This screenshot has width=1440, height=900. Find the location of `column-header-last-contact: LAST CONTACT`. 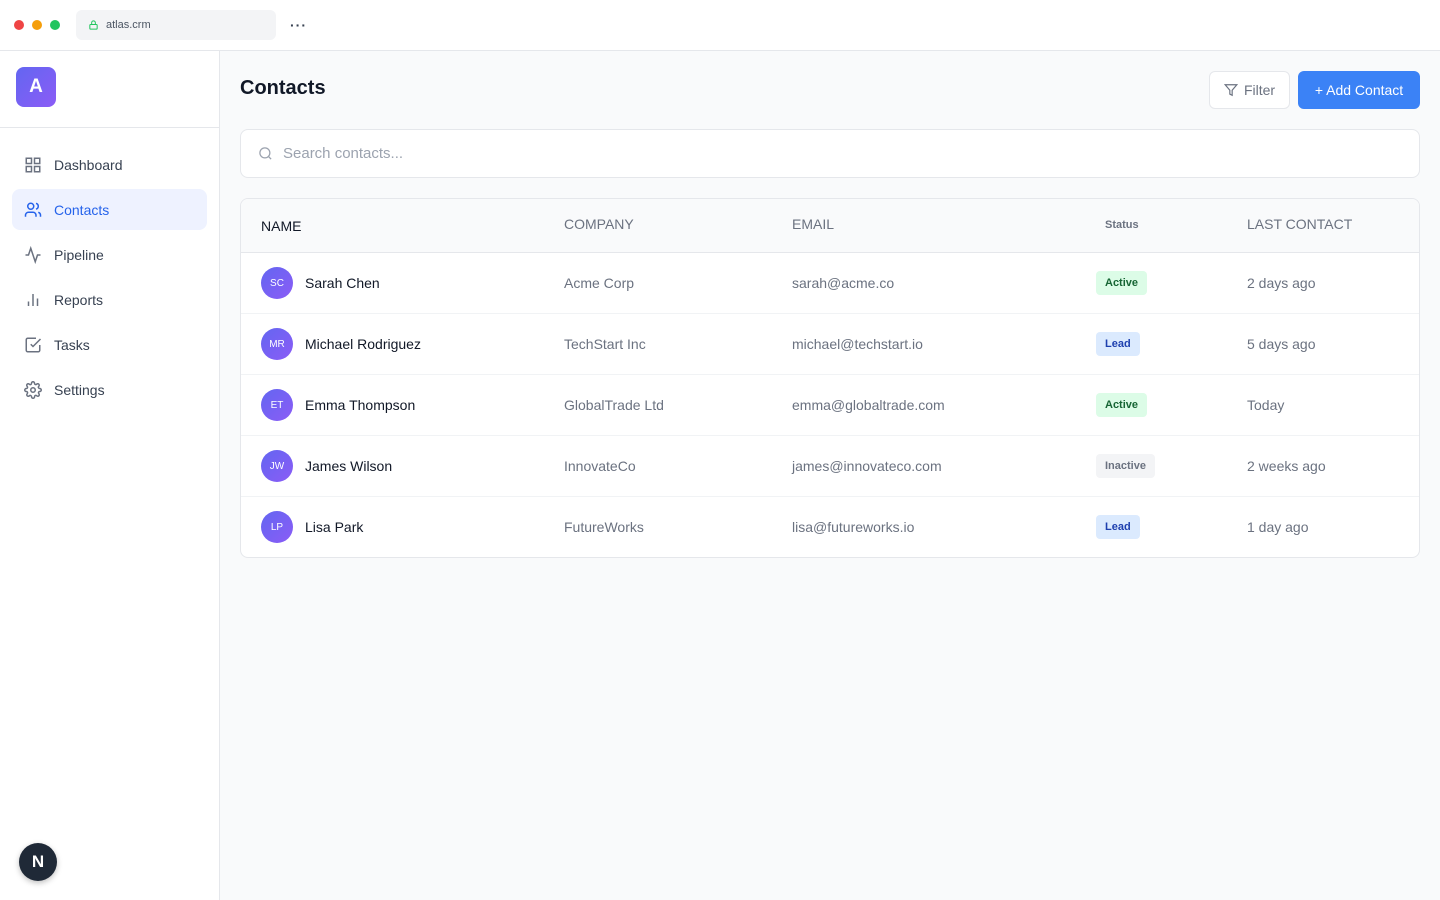

column-header-last-contact: LAST CONTACT is located at coordinates (1299, 224).